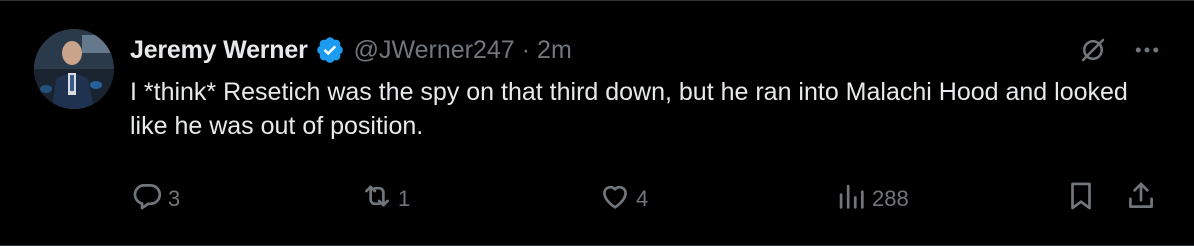 The width and height of the screenshot is (1194, 246). I want to click on reply-icon, so click(147, 199).